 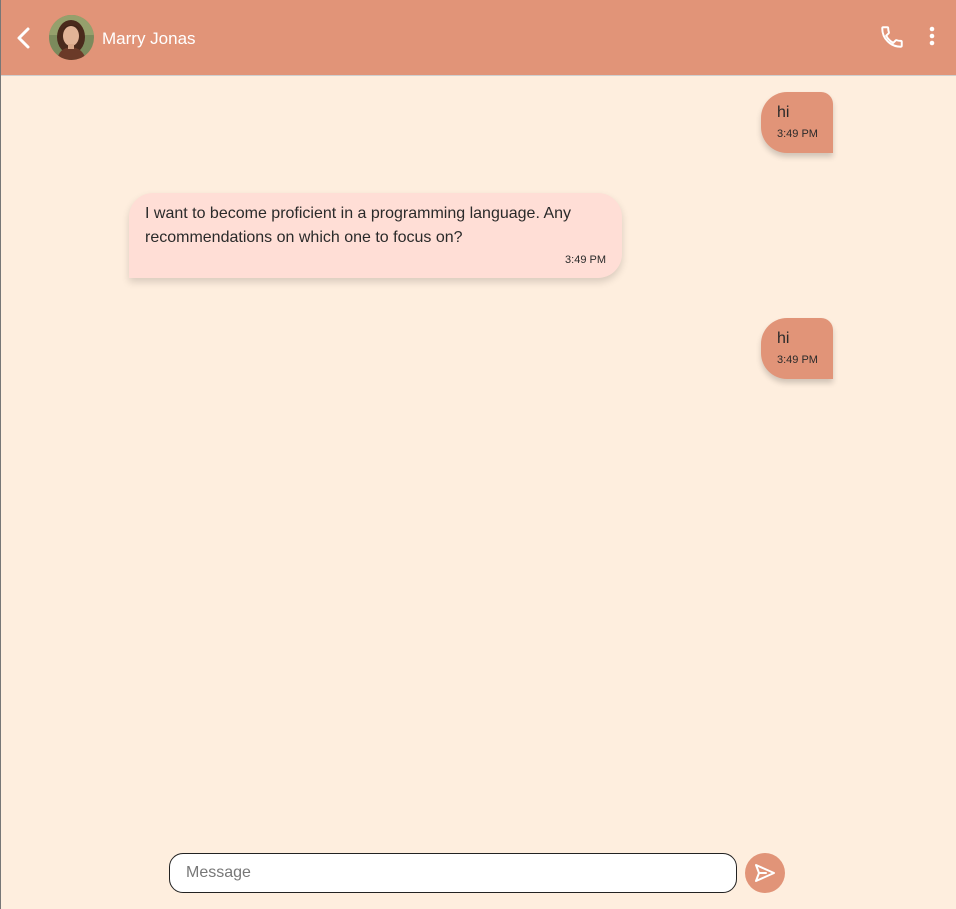 I want to click on phone-icon, so click(x=892, y=37).